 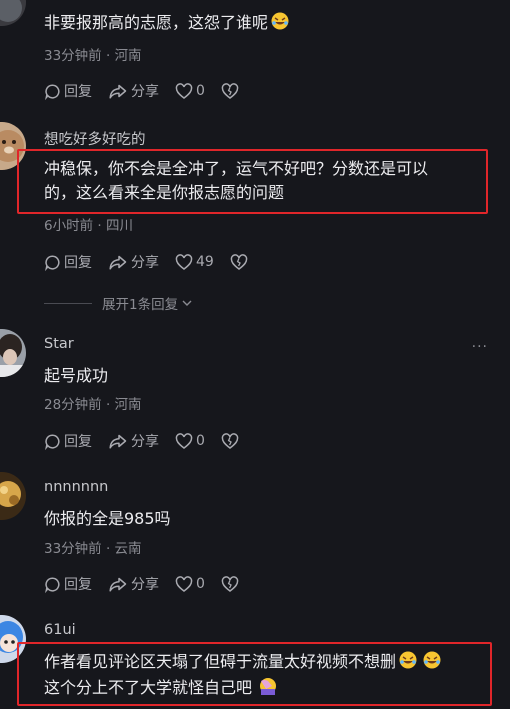 I want to click on more-options-button: ···, so click(x=480, y=347).